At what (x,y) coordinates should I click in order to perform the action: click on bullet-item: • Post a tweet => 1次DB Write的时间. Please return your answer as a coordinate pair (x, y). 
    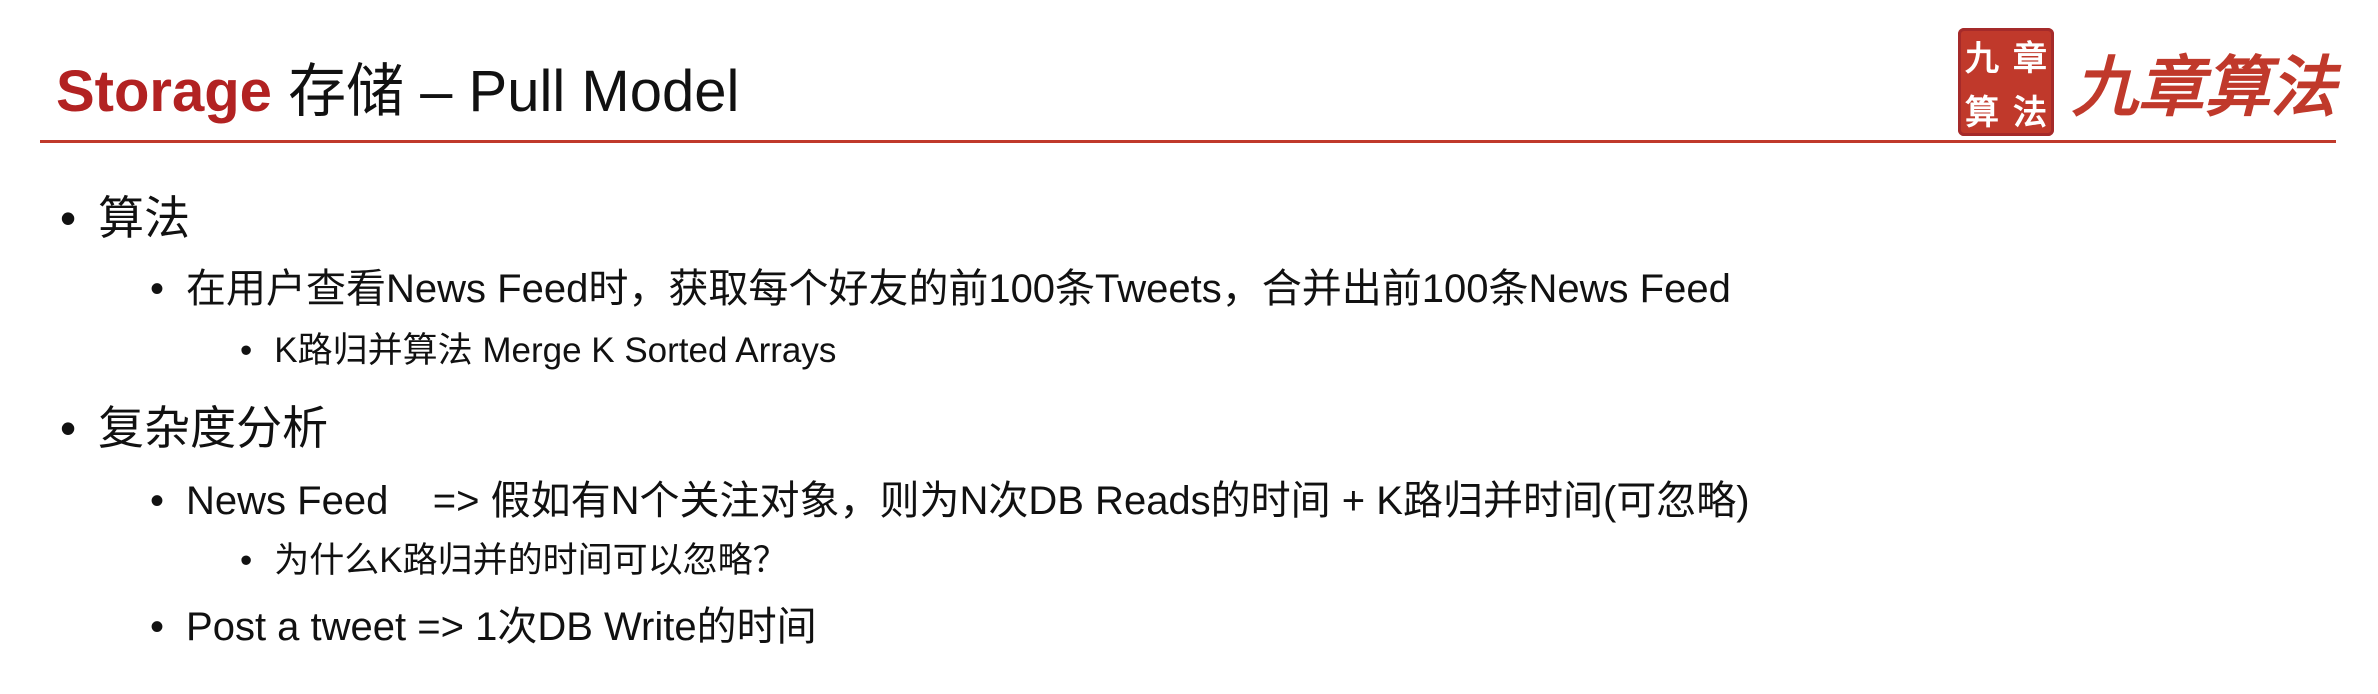
    Looking at the image, I should click on (483, 623).